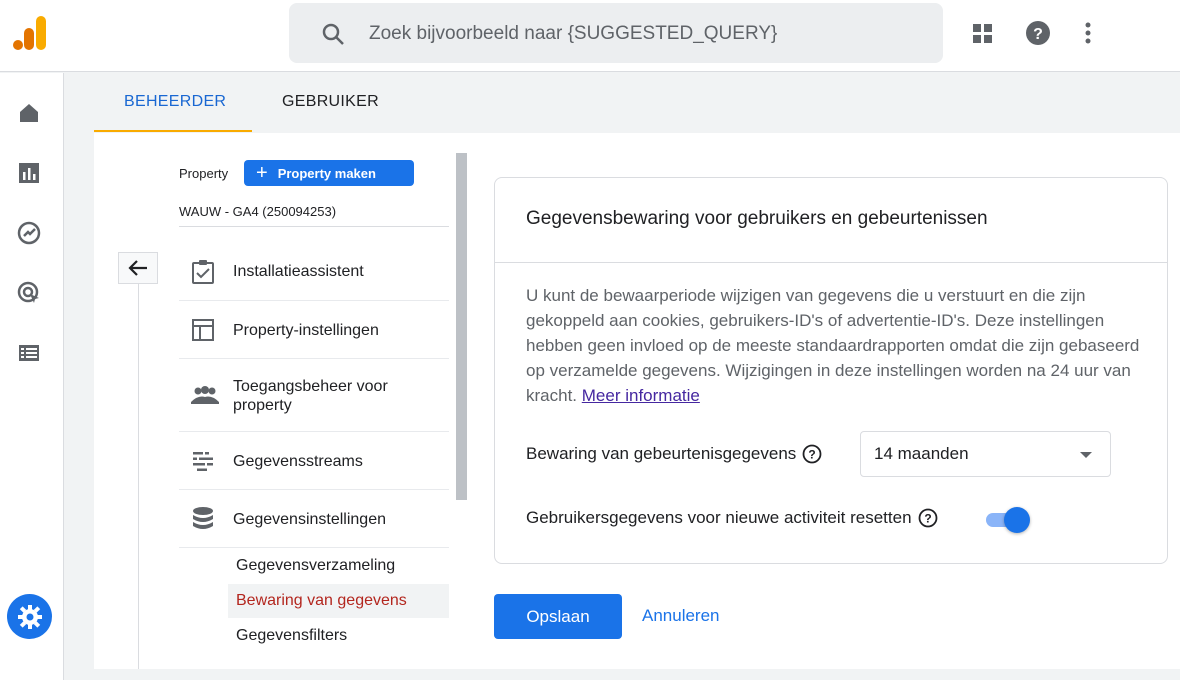 This screenshot has height=680, width=1180. Describe the element at coordinates (338, 601) in the screenshot. I see `subitem-data-retention: Bewaring van gegevens` at that location.